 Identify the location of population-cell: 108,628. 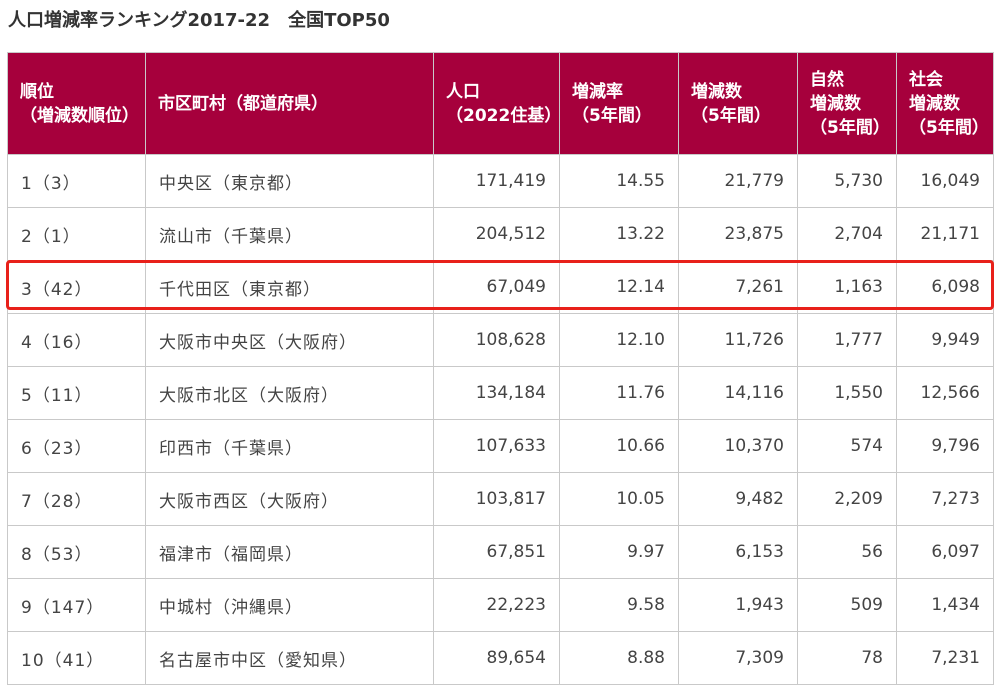
(496, 340).